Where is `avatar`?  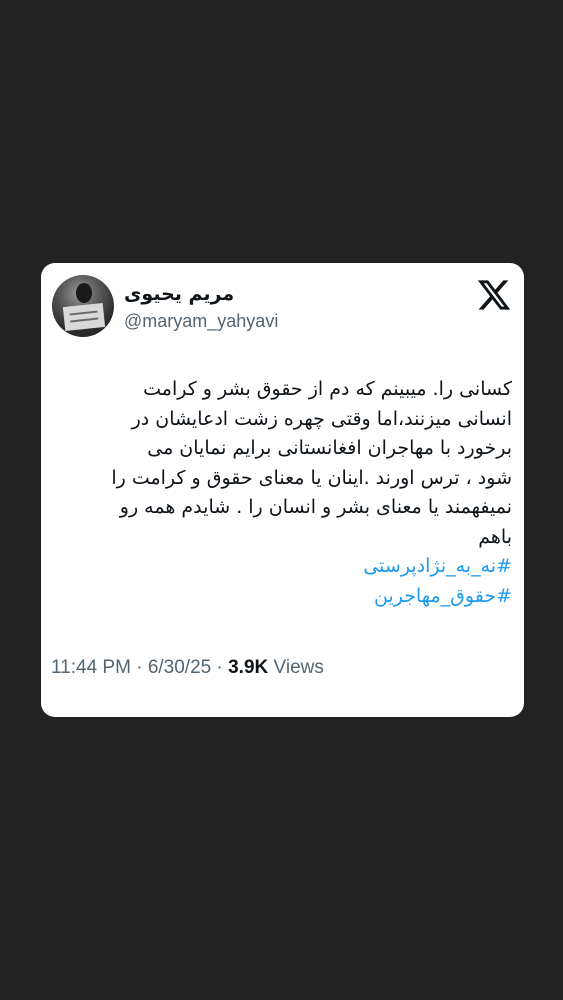 avatar is located at coordinates (83, 306).